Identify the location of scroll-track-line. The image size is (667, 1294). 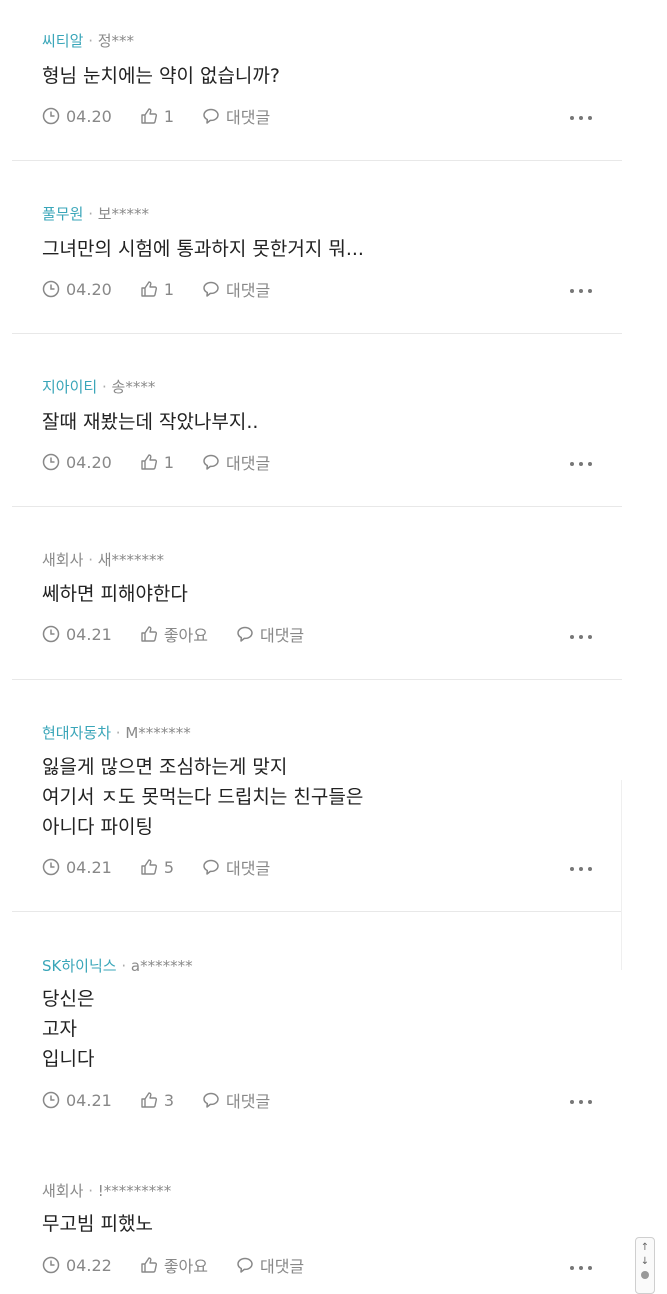
(621, 875).